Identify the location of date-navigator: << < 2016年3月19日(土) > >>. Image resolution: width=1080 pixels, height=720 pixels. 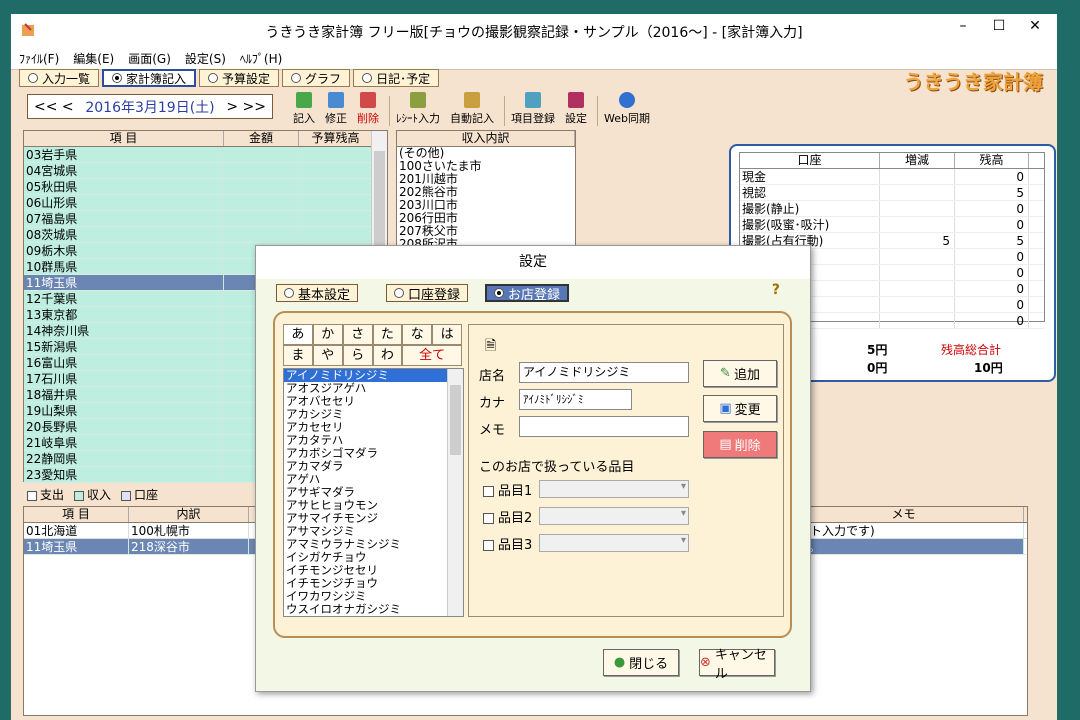
(150, 106).